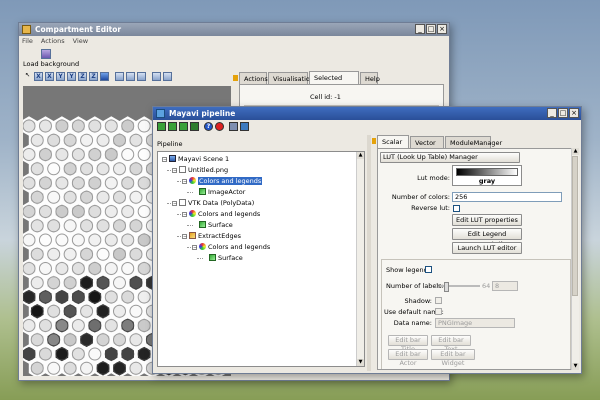 This screenshot has height=400, width=600. Describe the element at coordinates (119, 76) in the screenshot. I see `bar-icon` at that location.